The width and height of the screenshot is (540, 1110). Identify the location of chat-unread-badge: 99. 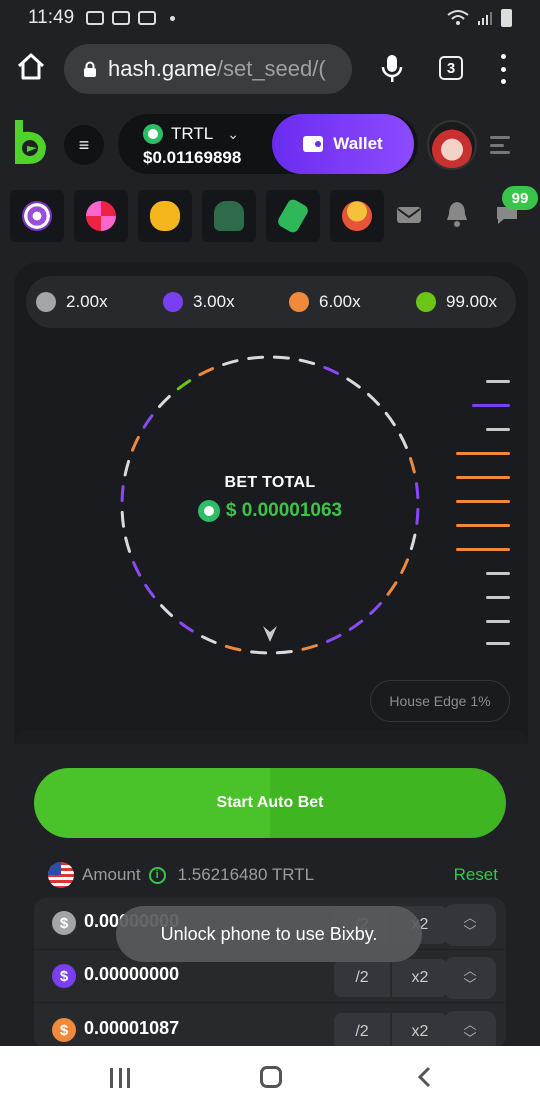
(520, 198).